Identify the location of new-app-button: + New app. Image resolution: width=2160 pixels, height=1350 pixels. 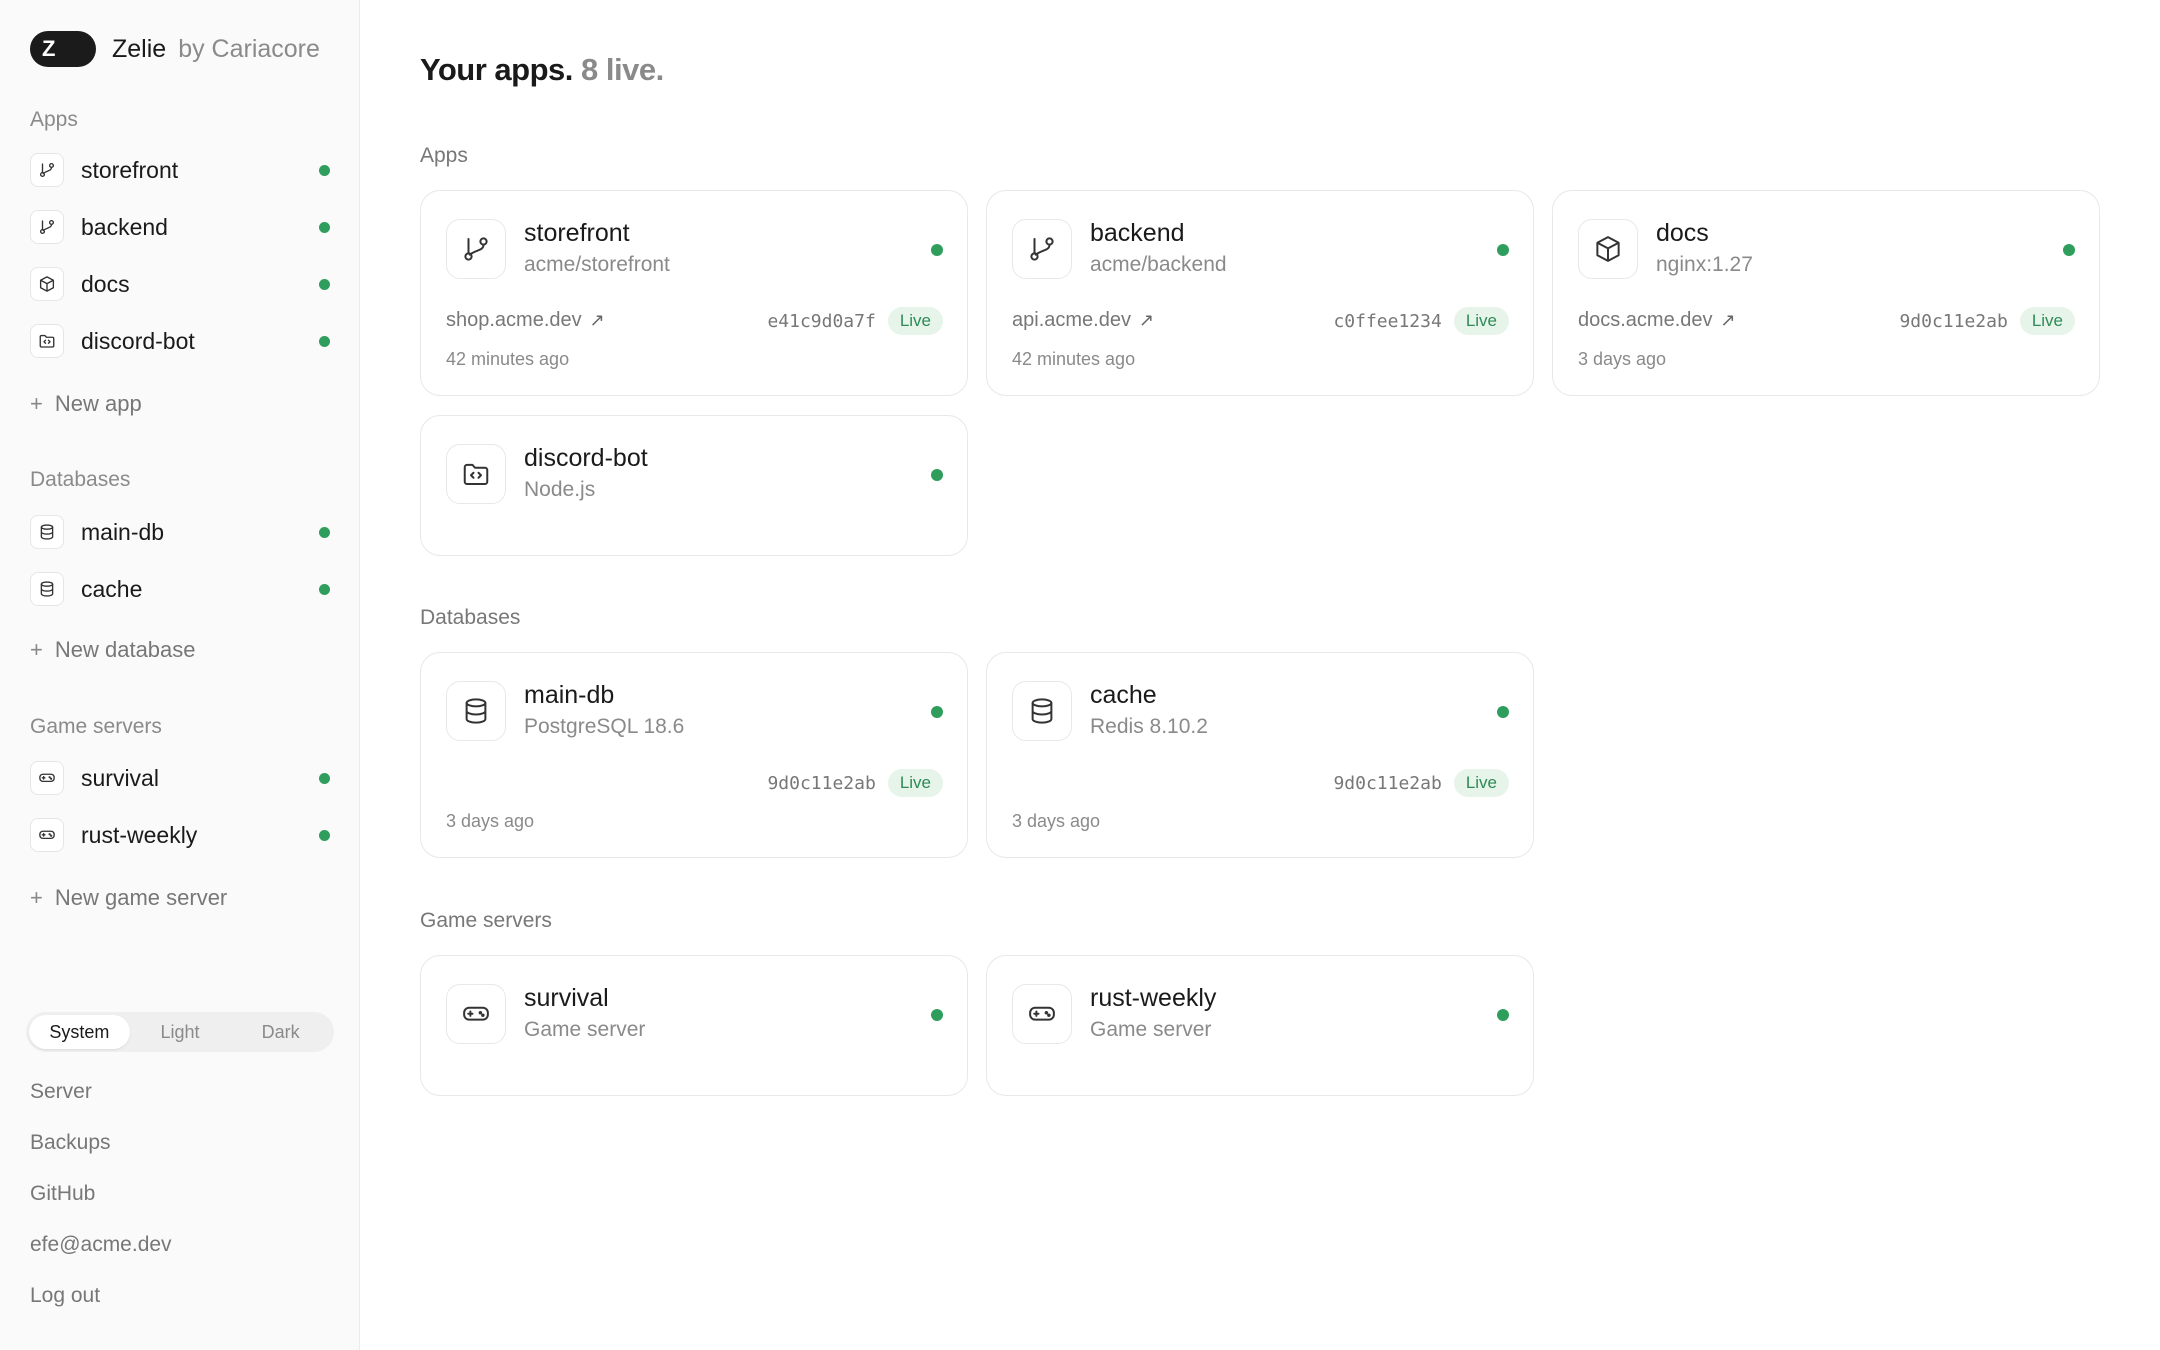
(86, 404).